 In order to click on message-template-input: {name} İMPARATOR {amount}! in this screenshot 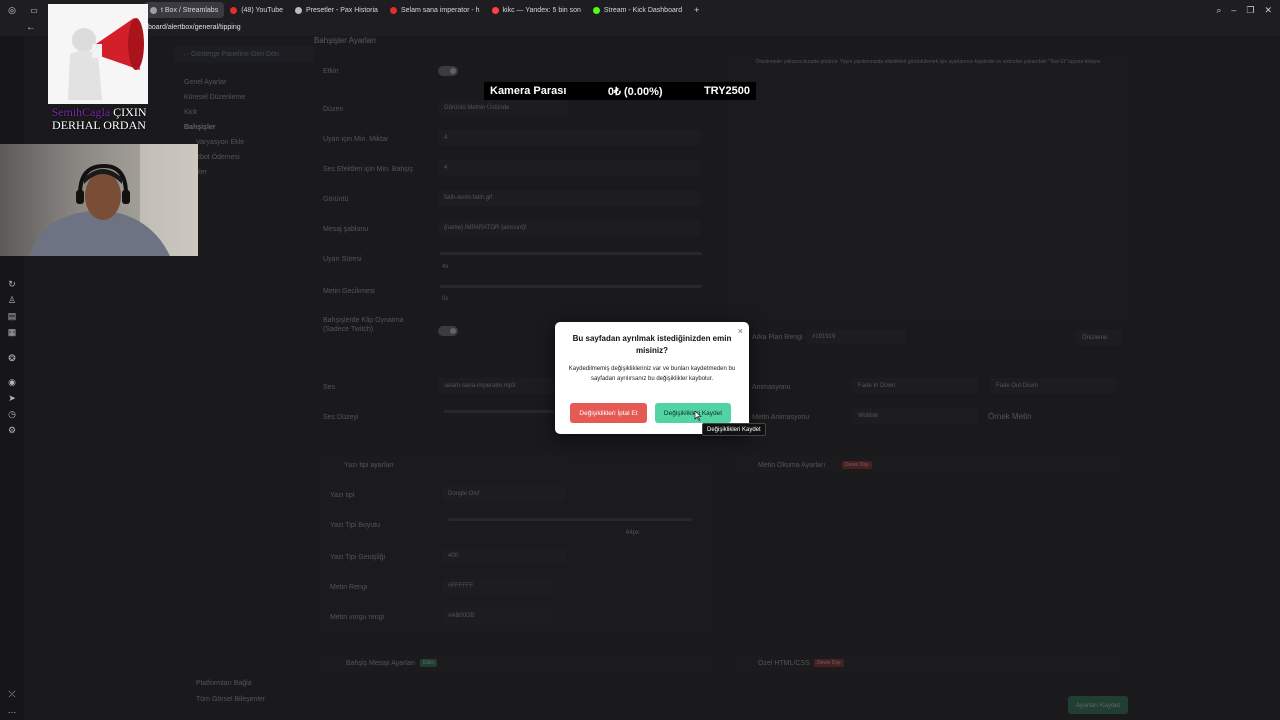, I will do `click(569, 228)`.